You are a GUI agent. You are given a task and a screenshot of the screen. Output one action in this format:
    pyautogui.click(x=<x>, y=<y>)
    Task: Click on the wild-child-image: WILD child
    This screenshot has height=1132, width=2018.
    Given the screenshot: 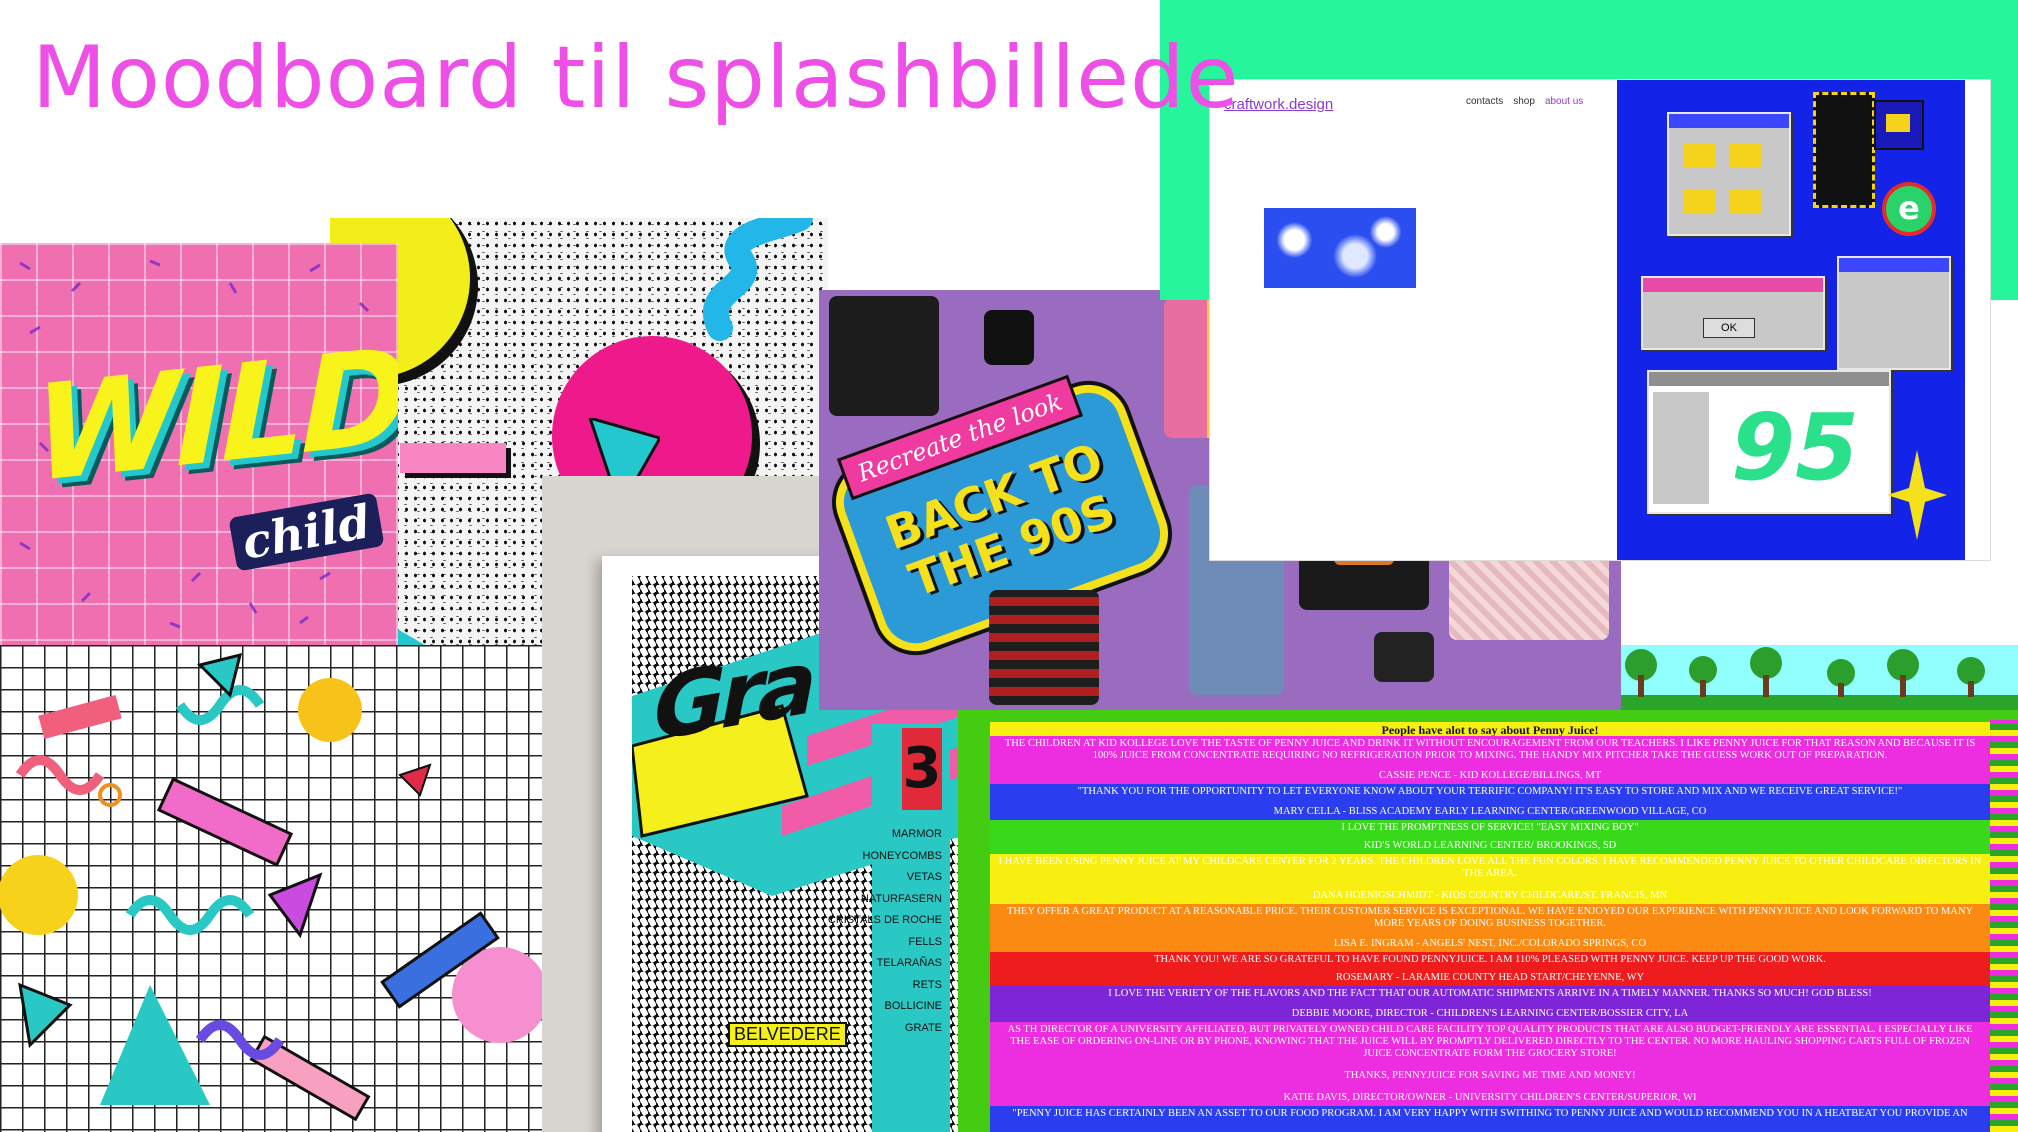 What is the action you would take?
    pyautogui.click(x=199, y=444)
    